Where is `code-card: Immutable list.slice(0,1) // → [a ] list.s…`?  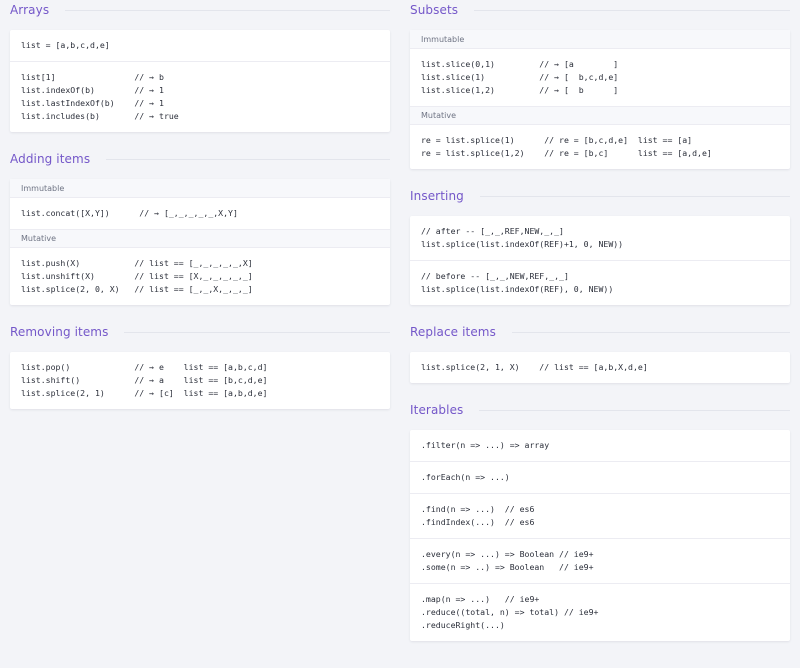
code-card: Immutable list.slice(0,1) // → [a ] list.s… is located at coordinates (600, 99).